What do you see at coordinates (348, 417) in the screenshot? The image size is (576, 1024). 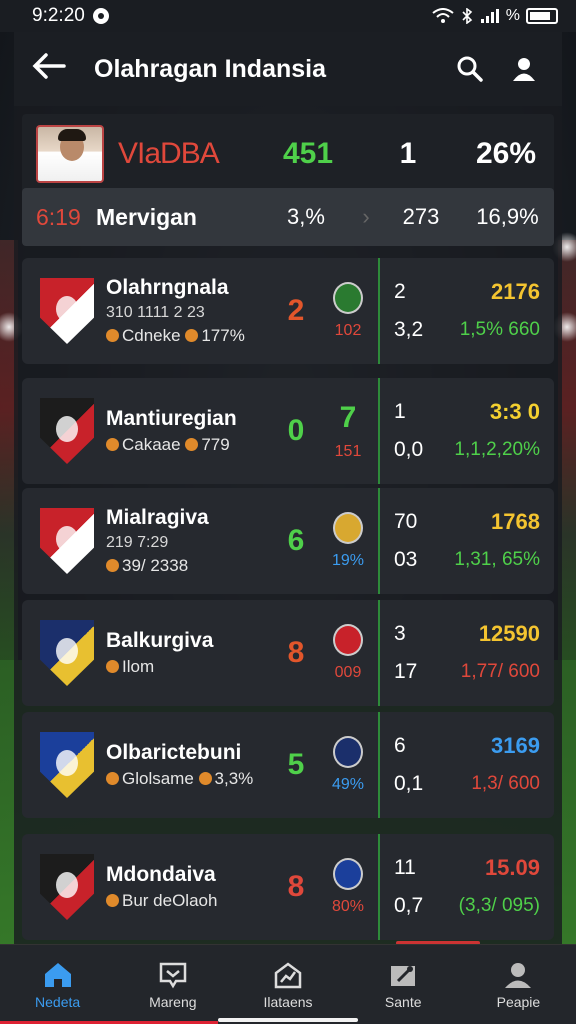 I see `match-score-secondary: 7` at bounding box center [348, 417].